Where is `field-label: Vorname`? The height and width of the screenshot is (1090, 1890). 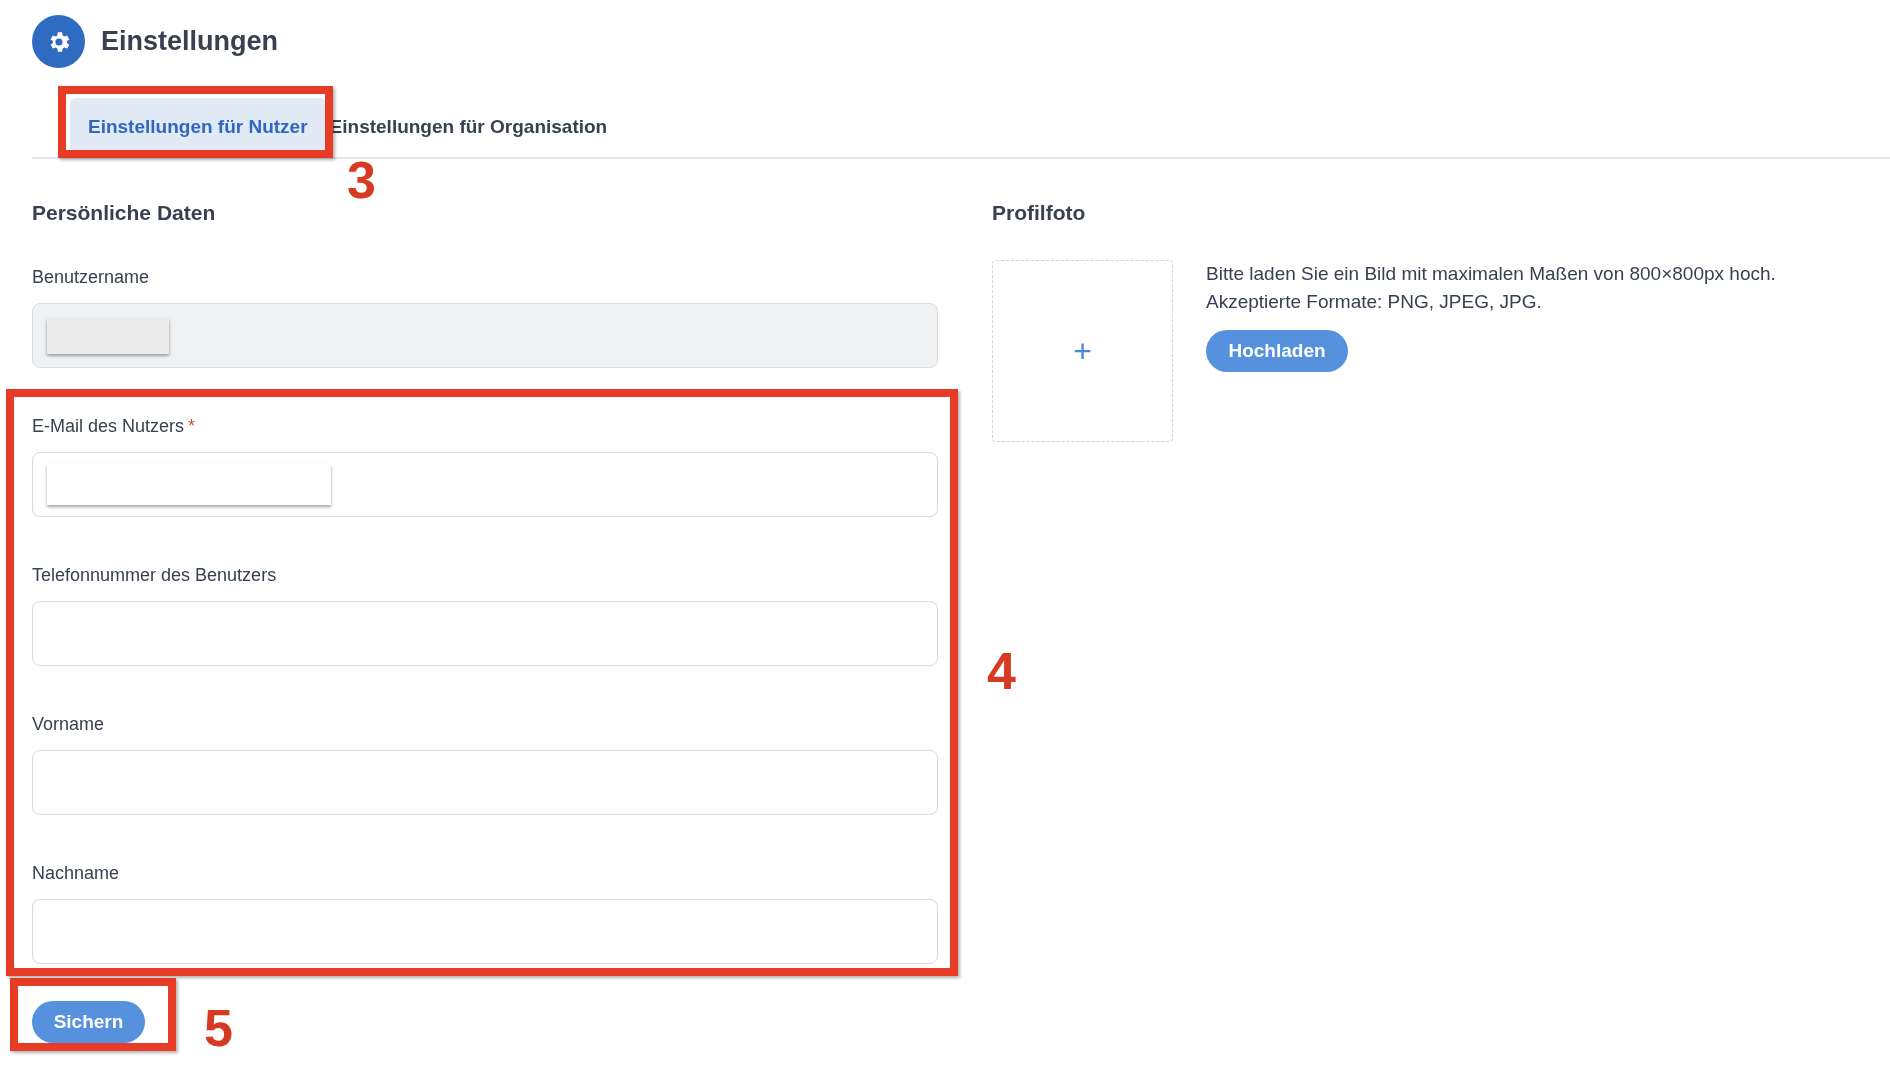 field-label: Vorname is located at coordinates (68, 724).